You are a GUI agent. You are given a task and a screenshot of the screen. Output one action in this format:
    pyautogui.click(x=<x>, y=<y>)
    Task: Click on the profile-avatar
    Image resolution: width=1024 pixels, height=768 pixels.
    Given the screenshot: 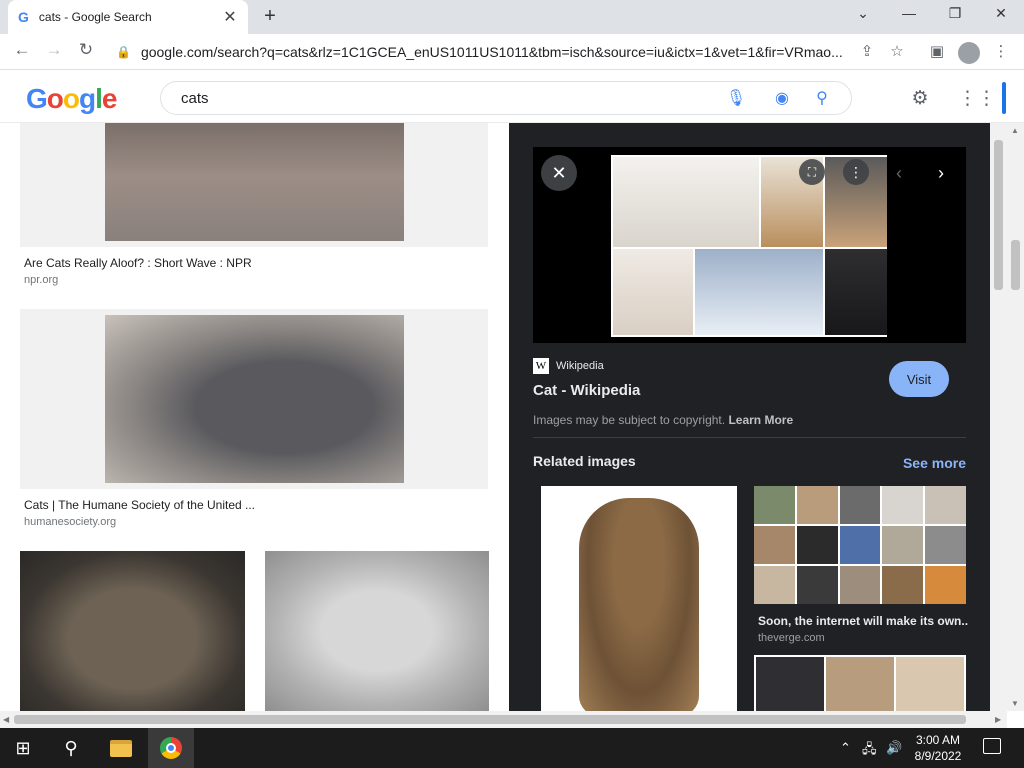 What is the action you would take?
    pyautogui.click(x=969, y=53)
    